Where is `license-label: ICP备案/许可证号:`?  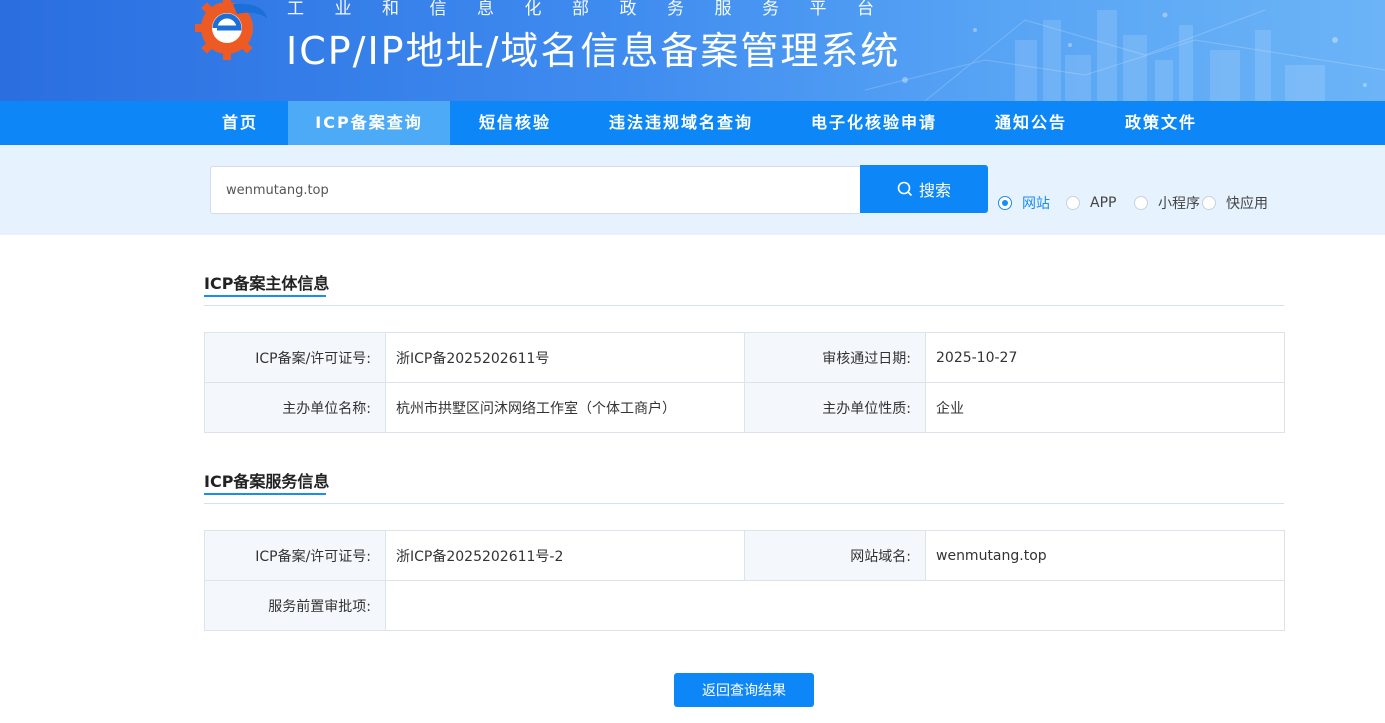 license-label: ICP备案/许可证号: is located at coordinates (295, 357).